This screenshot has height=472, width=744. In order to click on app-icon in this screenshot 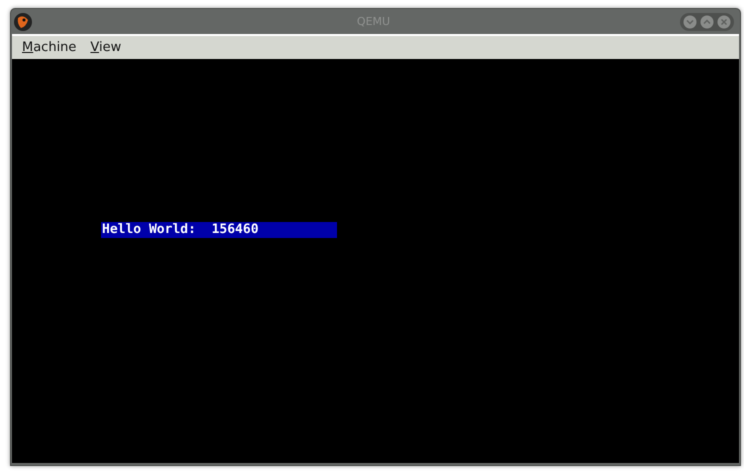, I will do `click(23, 22)`.